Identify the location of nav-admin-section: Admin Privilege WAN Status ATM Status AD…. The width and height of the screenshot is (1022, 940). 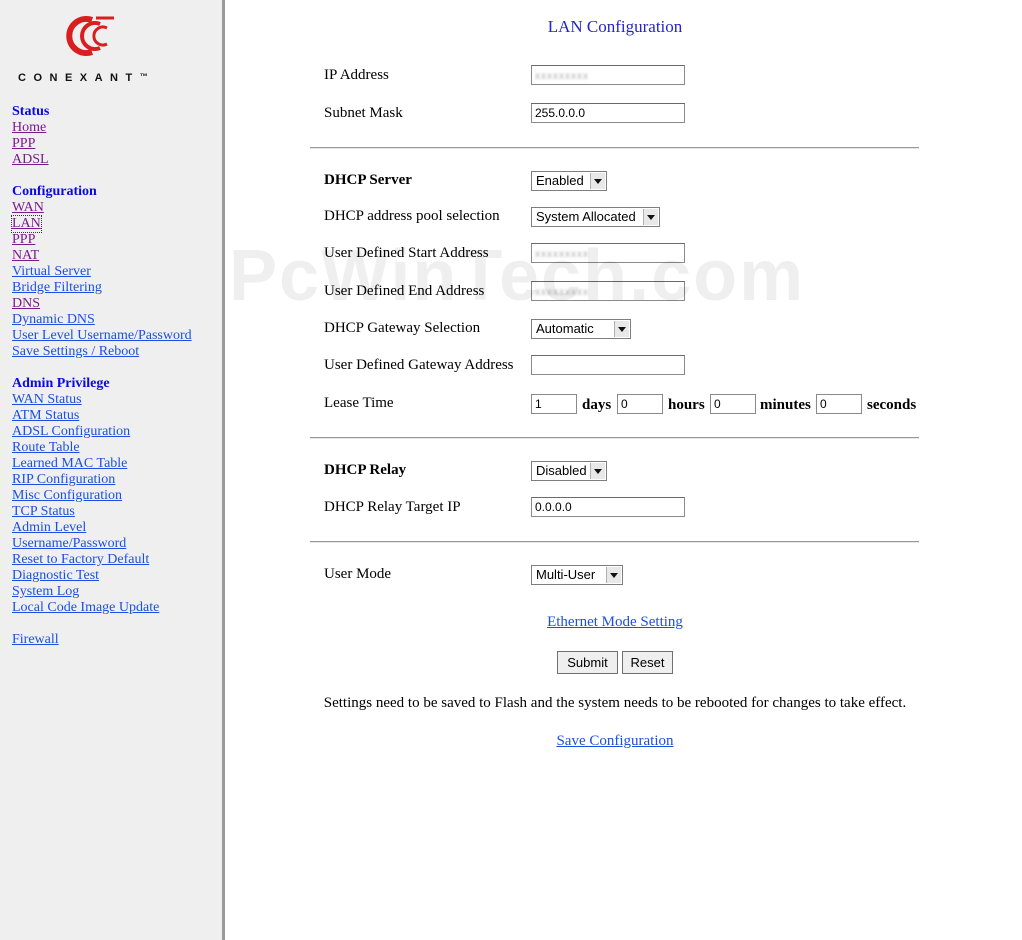
(114, 496).